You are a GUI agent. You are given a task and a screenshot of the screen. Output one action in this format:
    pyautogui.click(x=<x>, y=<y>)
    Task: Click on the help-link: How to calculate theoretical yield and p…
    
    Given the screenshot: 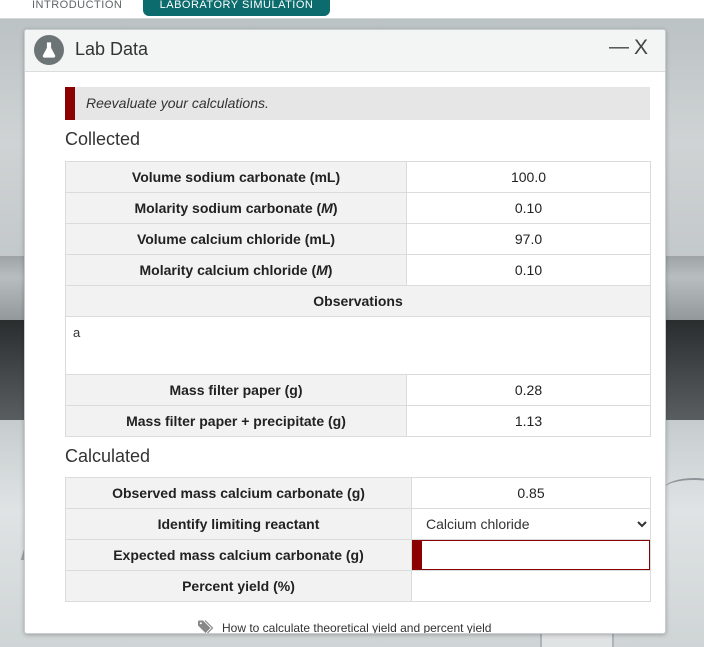 What is the action you would take?
    pyautogui.click(x=344, y=626)
    